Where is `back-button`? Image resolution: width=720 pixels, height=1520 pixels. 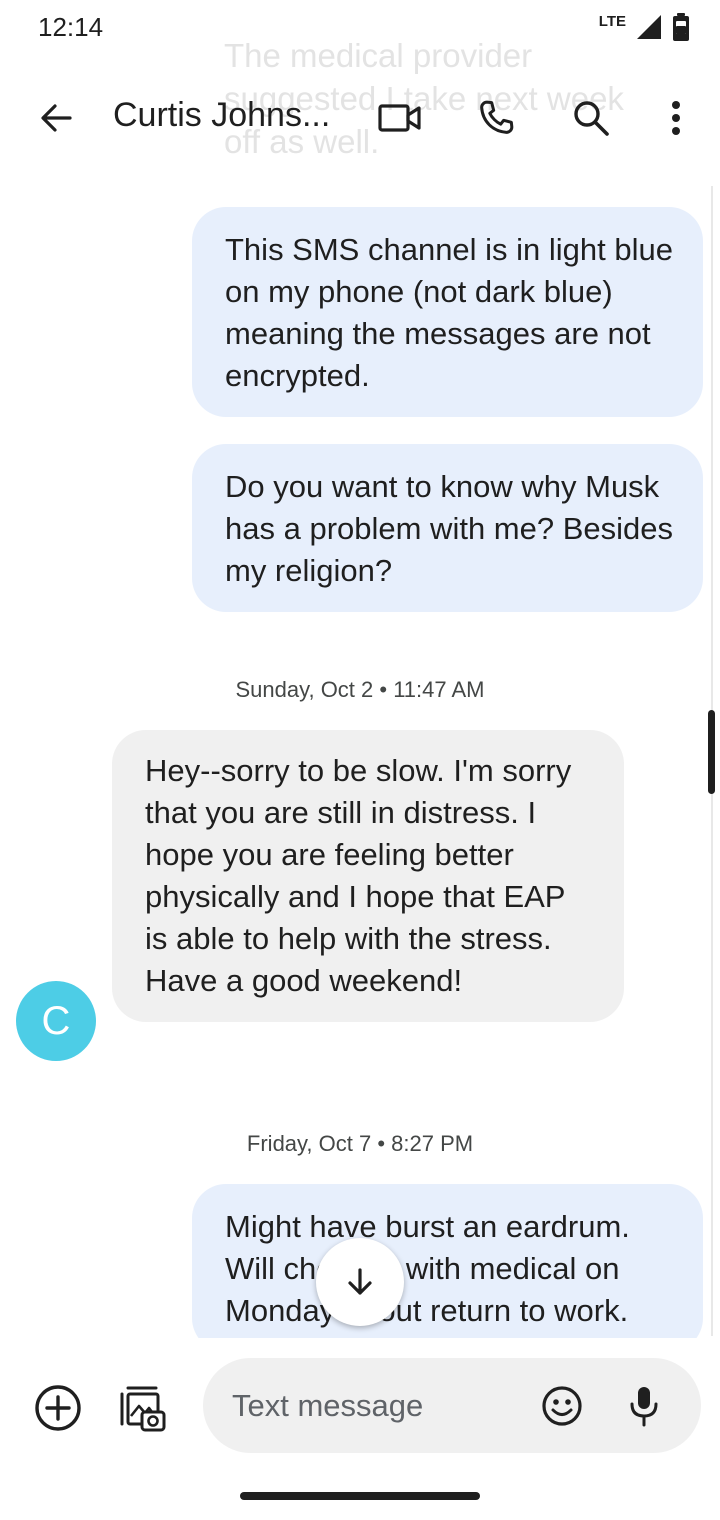 back-button is located at coordinates (56, 118).